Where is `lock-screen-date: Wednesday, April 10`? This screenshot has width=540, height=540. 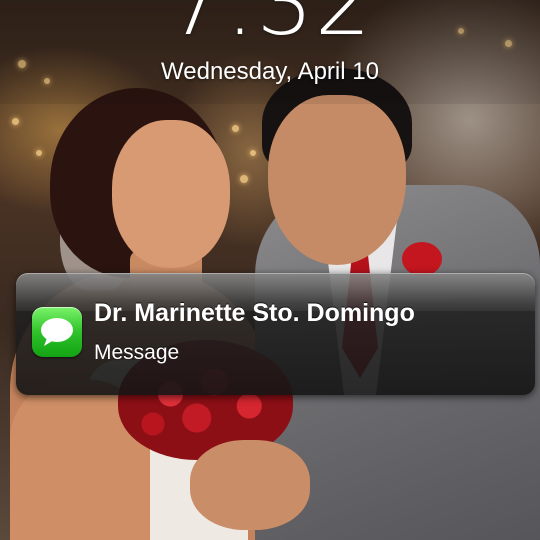 lock-screen-date: Wednesday, April 10 is located at coordinates (270, 71).